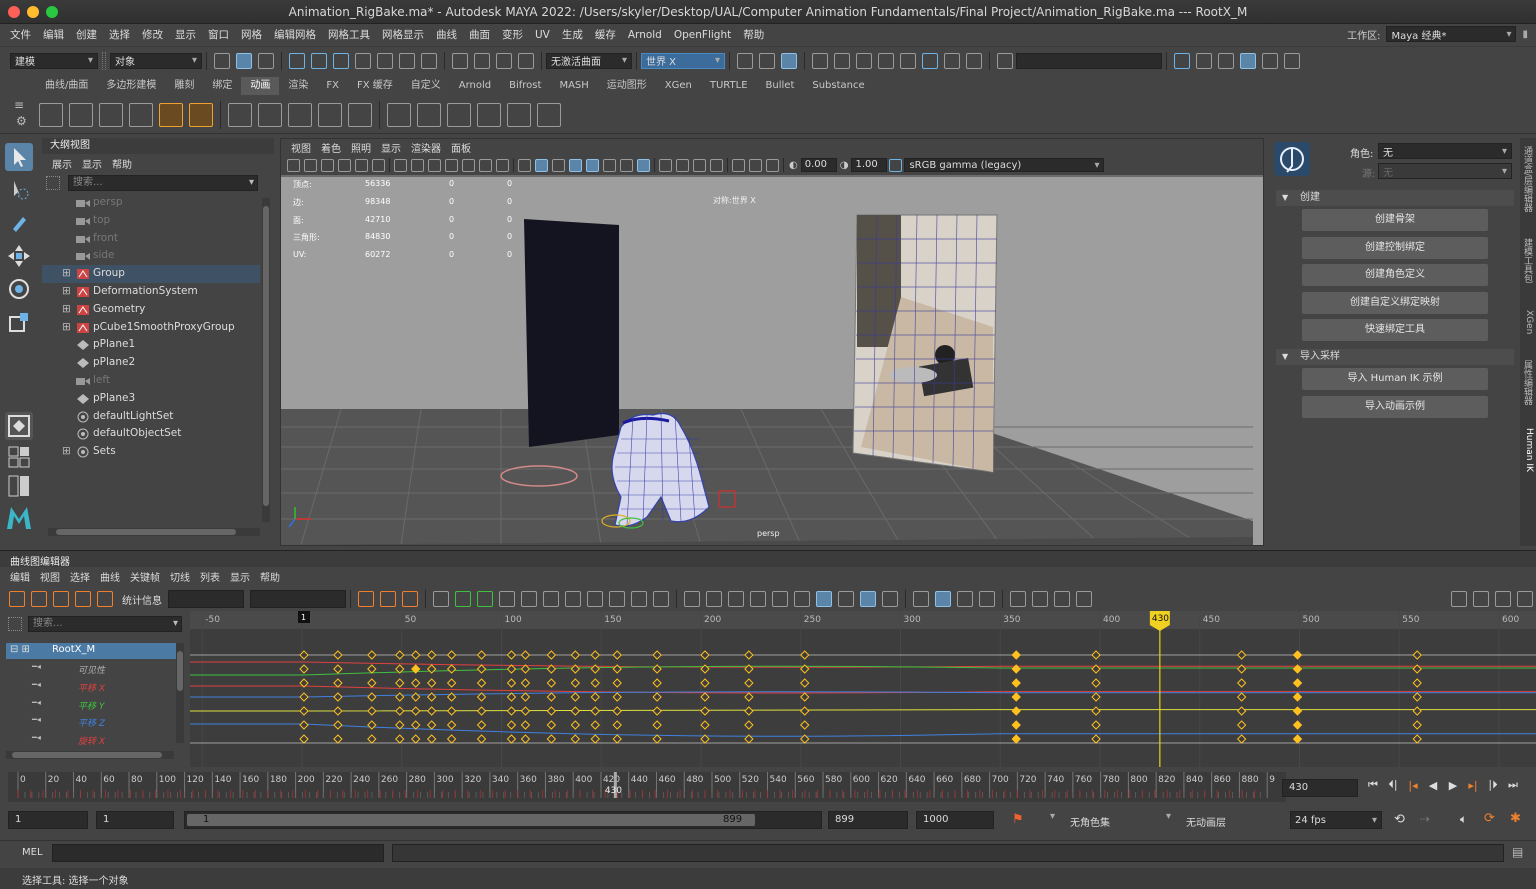  Describe the element at coordinates (151, 310) in the screenshot. I see `outliner-item: ⊞ Geometry` at that location.